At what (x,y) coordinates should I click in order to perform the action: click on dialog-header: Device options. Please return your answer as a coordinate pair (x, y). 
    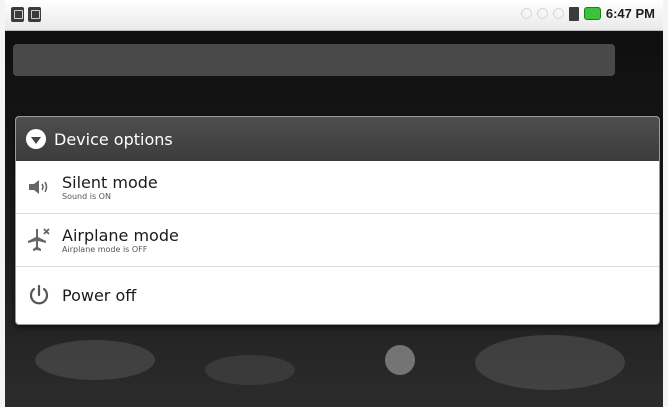
    Looking at the image, I should click on (337, 139).